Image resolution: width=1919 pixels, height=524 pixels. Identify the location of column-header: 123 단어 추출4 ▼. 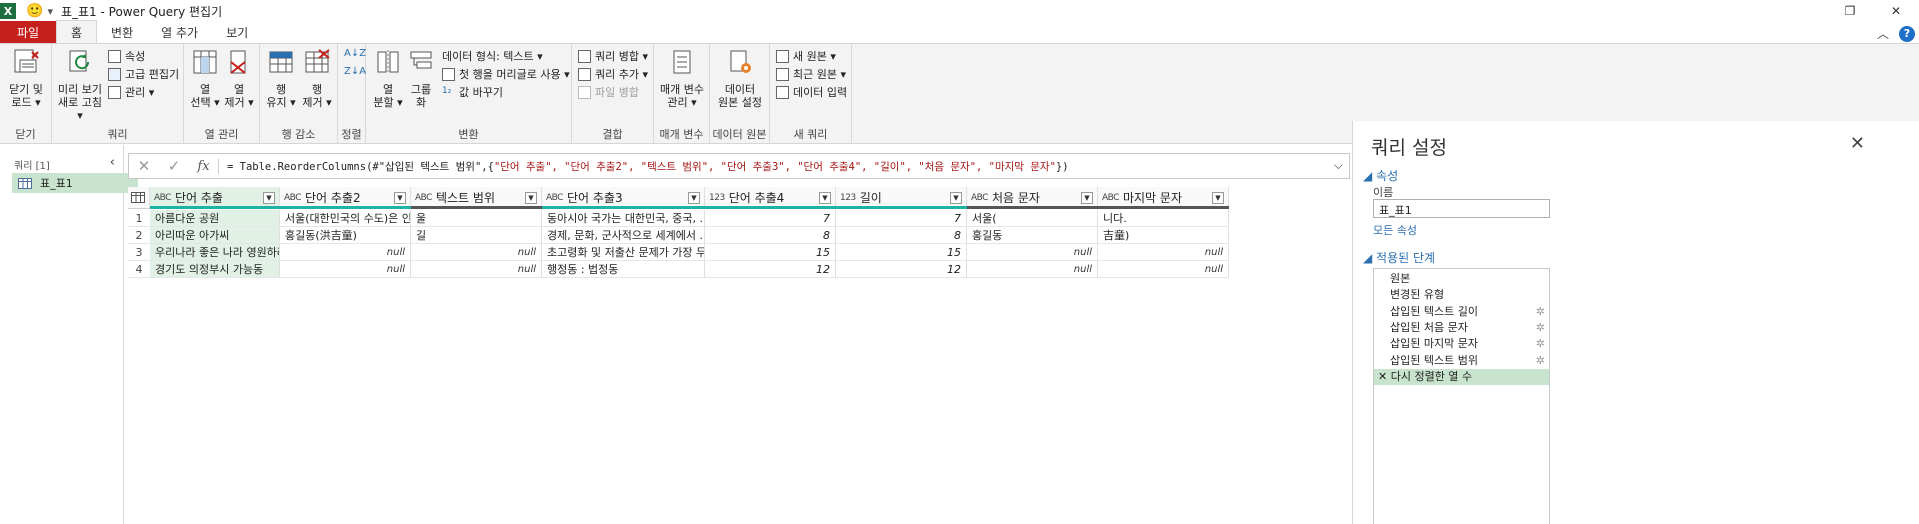
(770, 198).